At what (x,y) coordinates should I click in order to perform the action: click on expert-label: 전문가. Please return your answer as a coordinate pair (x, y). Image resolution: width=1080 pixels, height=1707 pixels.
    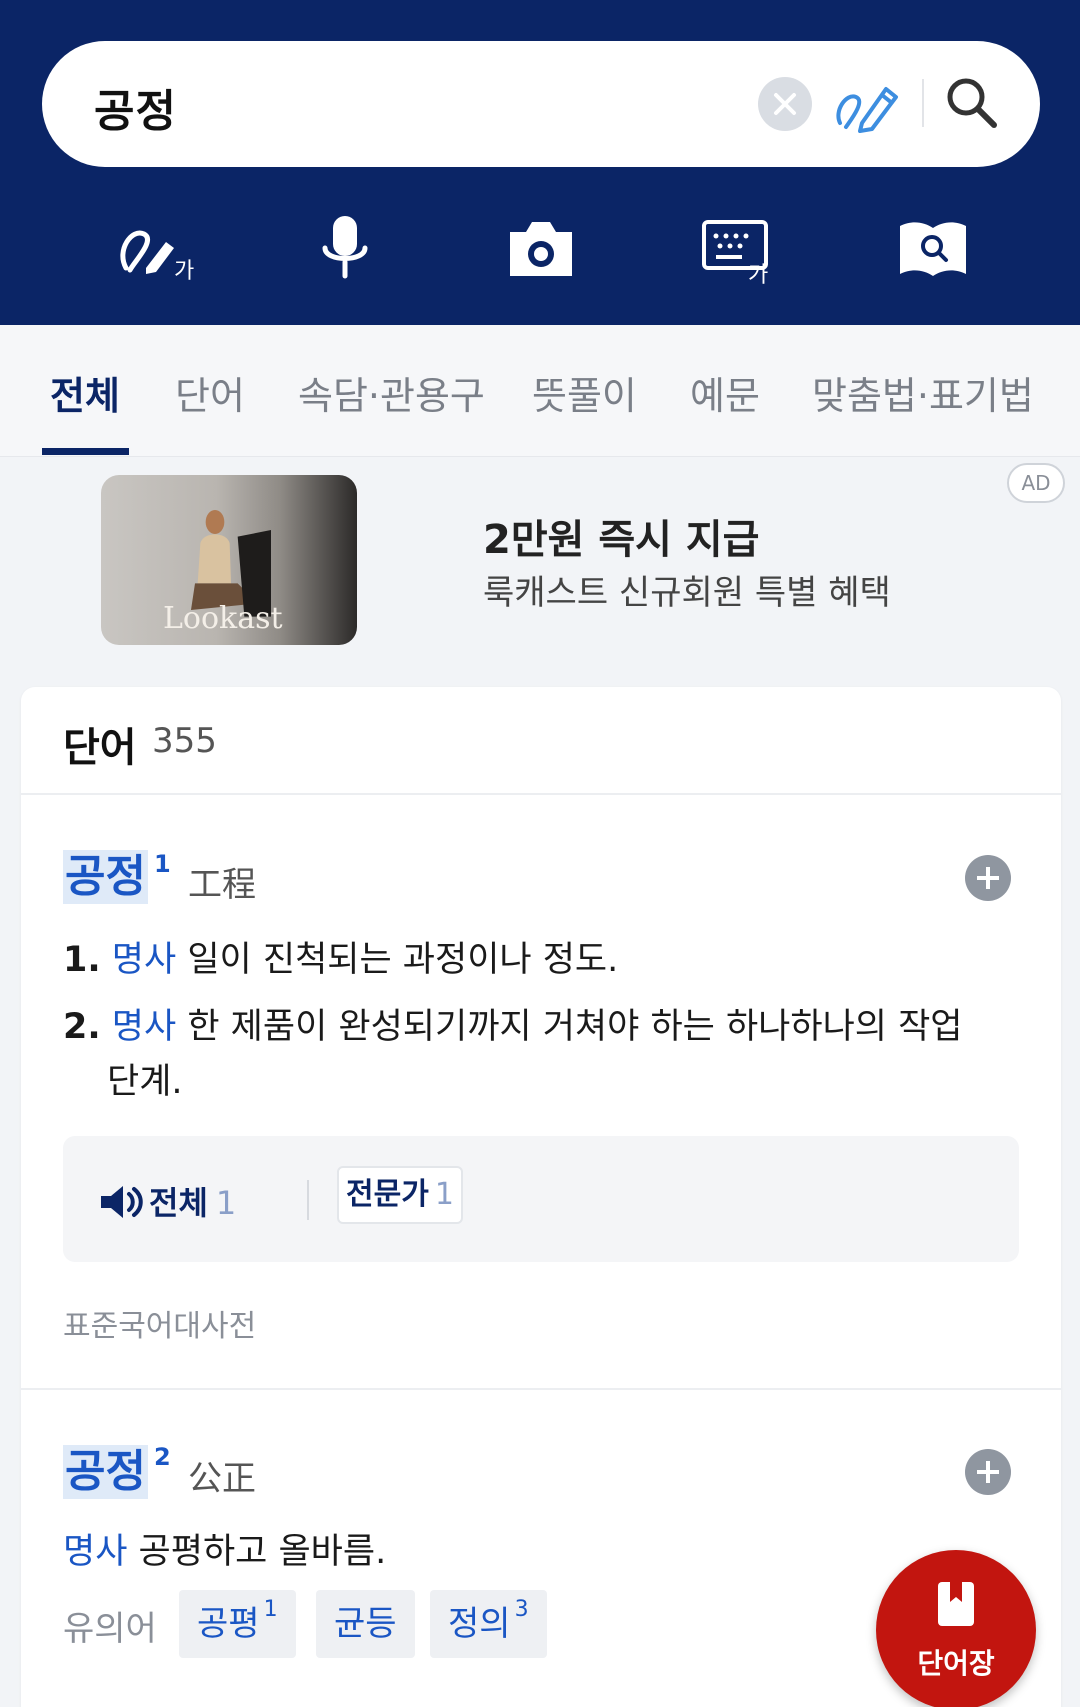
    Looking at the image, I should click on (387, 1194).